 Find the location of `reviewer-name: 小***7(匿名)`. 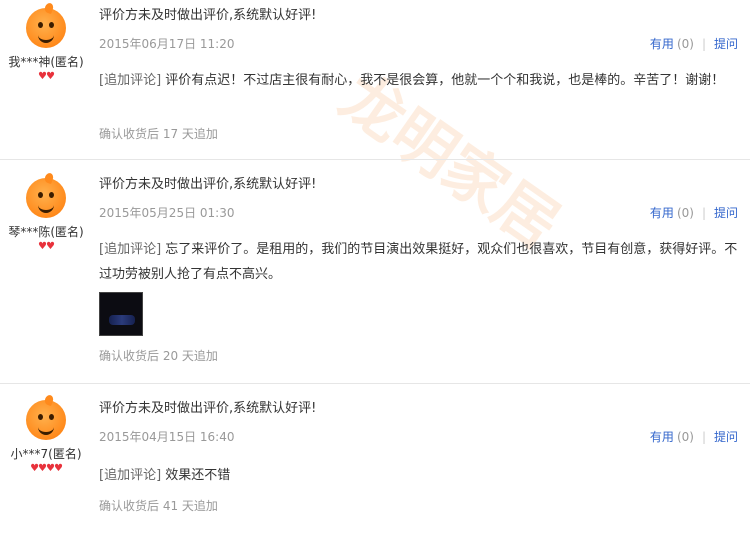

reviewer-name: 小***7(匿名) is located at coordinates (46, 454).